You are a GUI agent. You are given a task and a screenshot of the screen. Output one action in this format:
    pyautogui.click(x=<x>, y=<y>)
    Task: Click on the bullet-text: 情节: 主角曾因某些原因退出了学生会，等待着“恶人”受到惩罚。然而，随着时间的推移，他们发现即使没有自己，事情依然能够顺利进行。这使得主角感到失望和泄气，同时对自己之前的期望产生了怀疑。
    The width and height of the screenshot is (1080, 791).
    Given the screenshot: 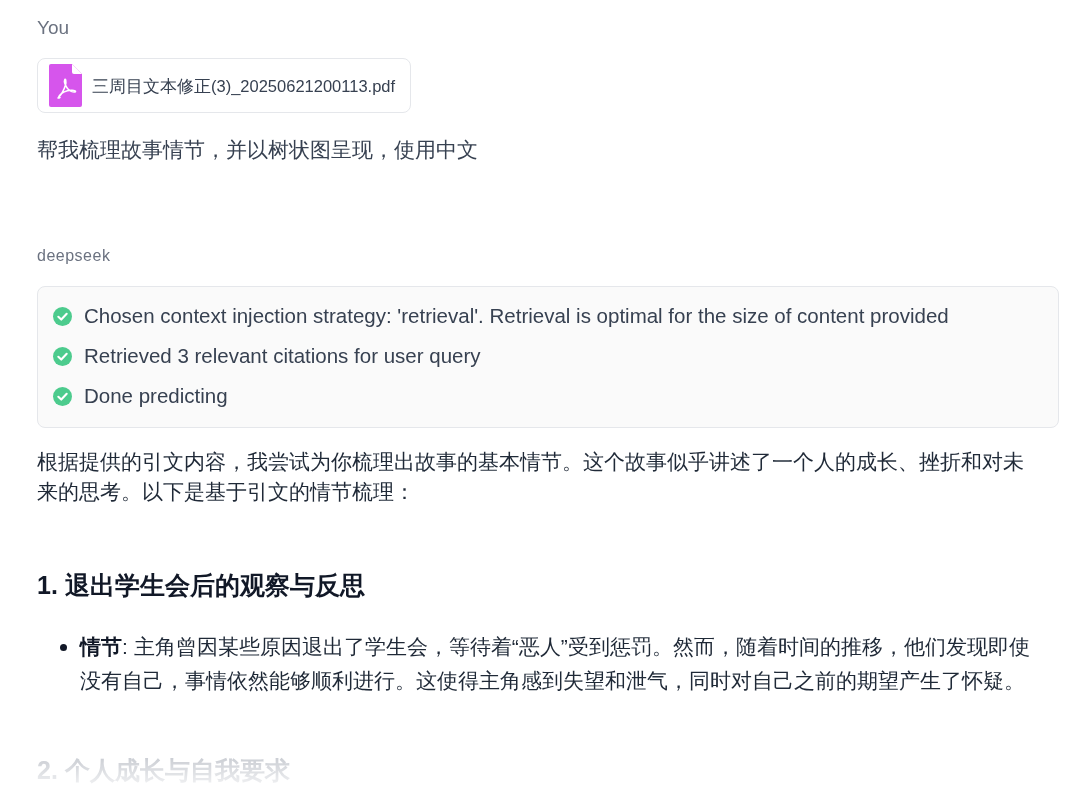 What is the action you would take?
    pyautogui.click(x=555, y=664)
    